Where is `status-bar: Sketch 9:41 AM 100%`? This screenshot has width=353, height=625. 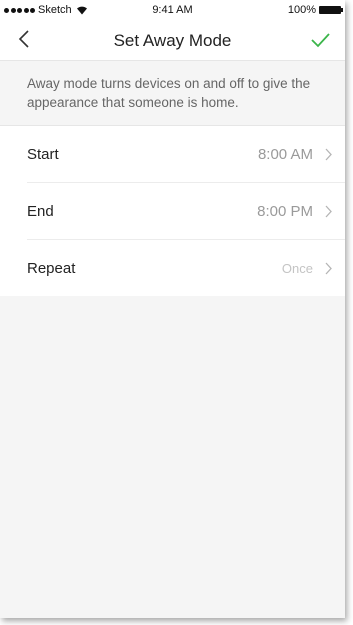
status-bar: Sketch 9:41 AM 100% is located at coordinates (172, 10).